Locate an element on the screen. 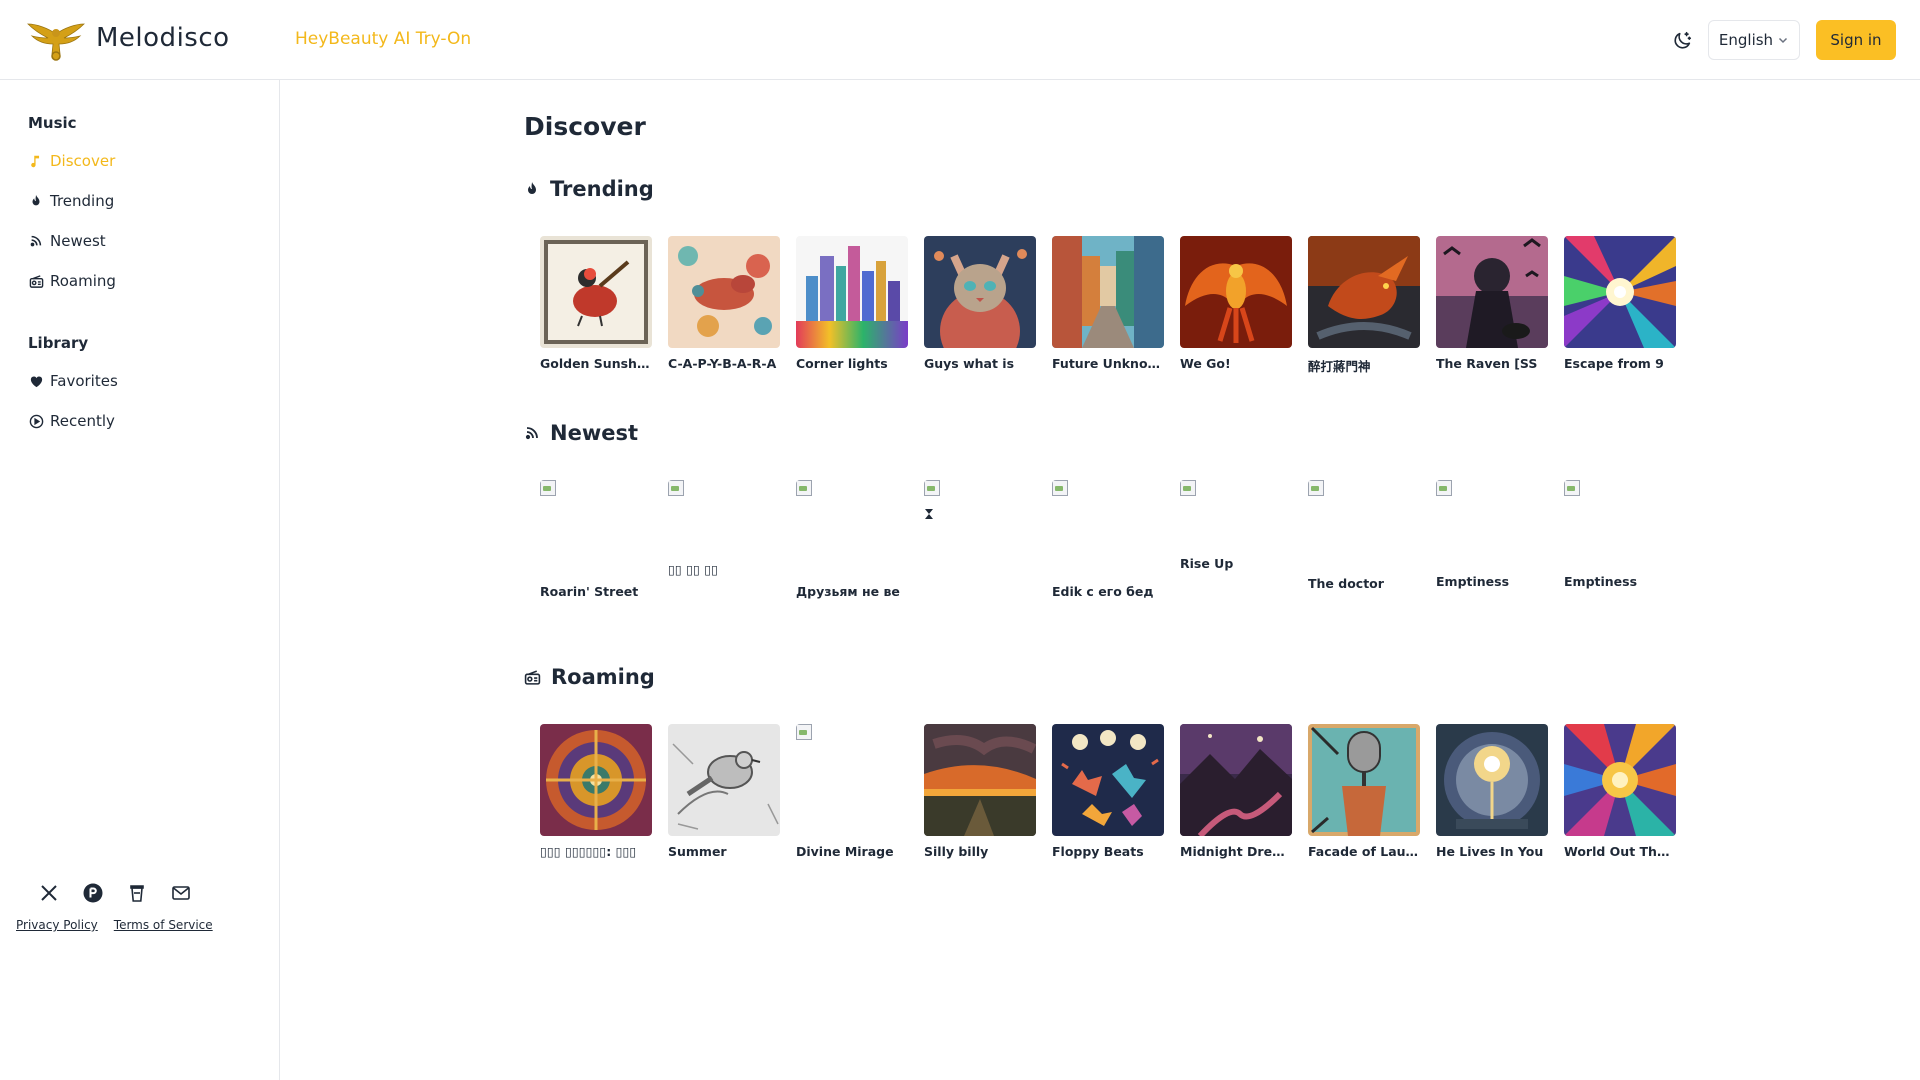  hourglass-icon is located at coordinates (929, 514).